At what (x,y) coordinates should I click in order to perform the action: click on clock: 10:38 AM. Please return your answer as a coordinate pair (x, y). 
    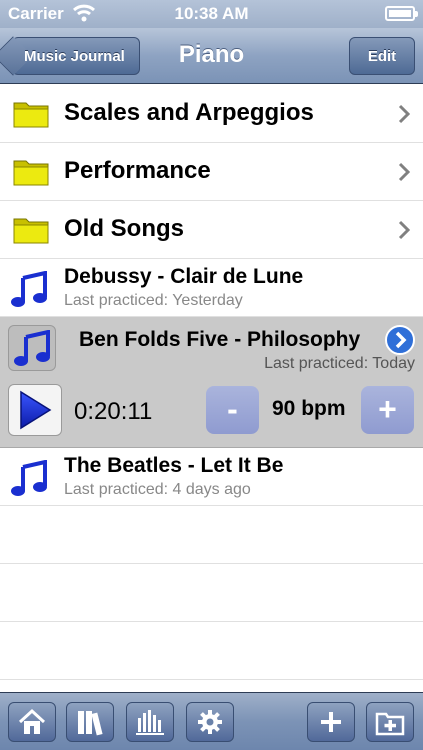
    Looking at the image, I should click on (211, 13).